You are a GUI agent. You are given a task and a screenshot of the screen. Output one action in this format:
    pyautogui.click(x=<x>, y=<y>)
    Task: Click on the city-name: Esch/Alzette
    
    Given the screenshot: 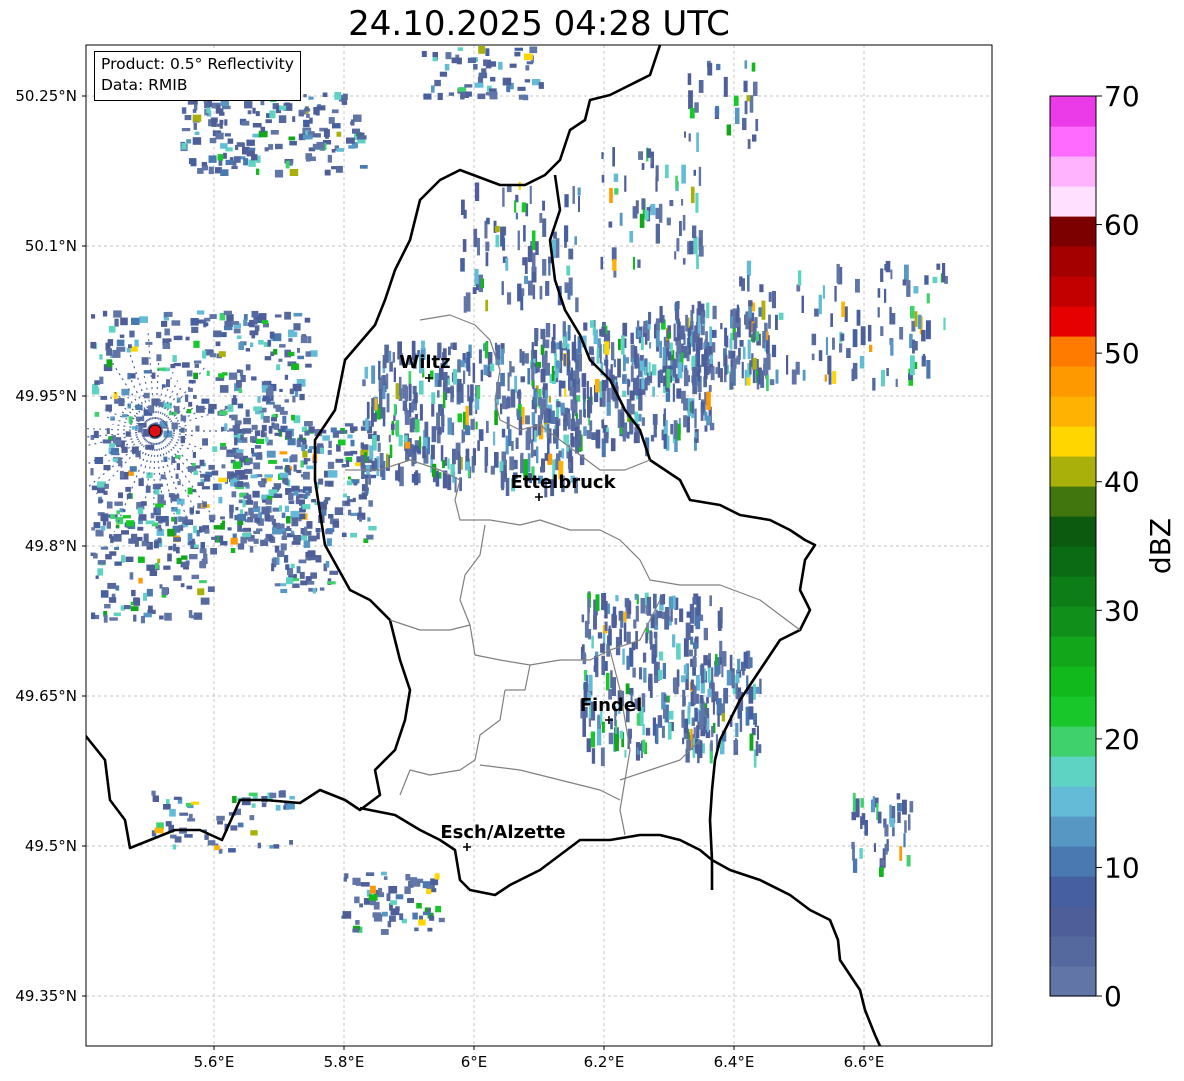 What is the action you would take?
    pyautogui.click(x=502, y=832)
    